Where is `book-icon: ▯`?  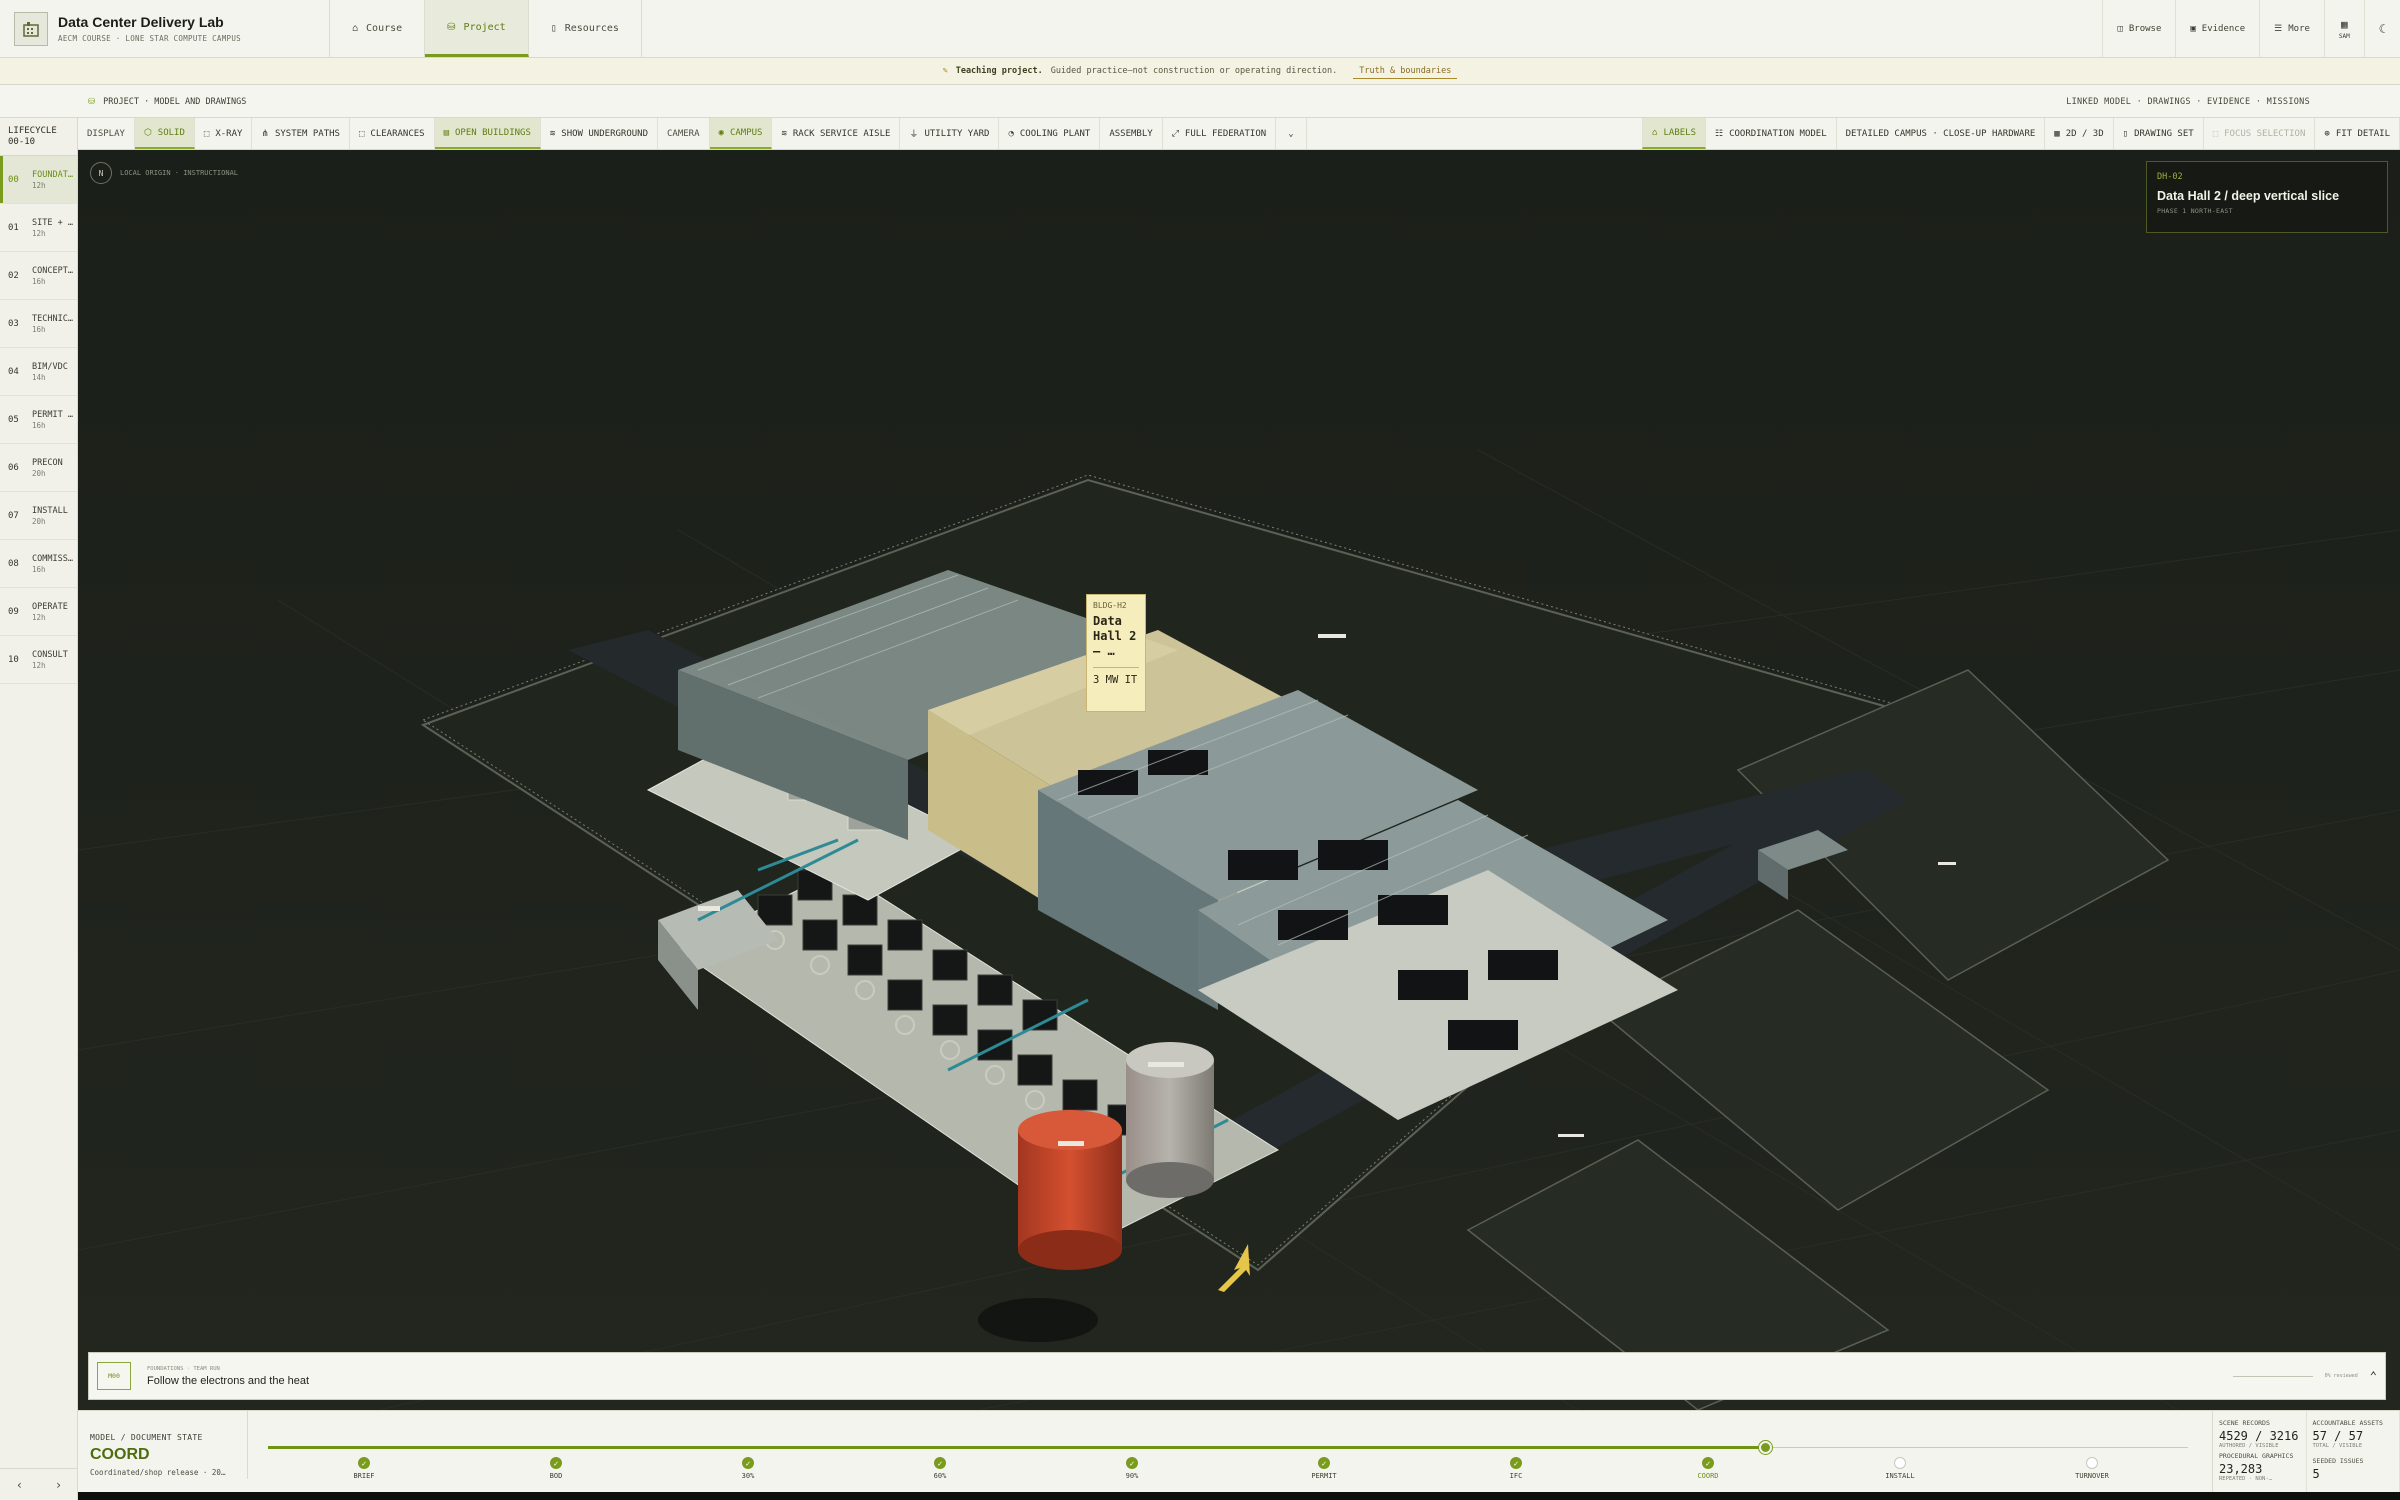 book-icon: ▯ is located at coordinates (553, 28).